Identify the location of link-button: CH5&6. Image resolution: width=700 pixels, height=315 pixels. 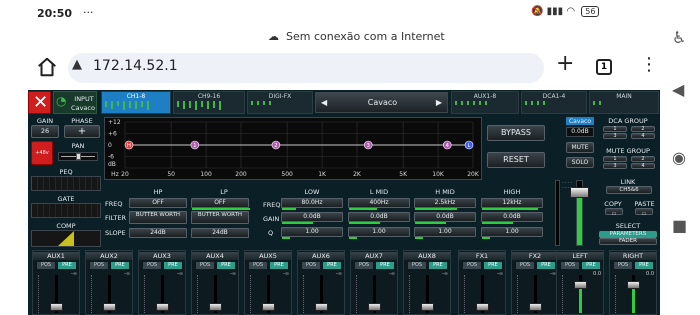
(629, 190).